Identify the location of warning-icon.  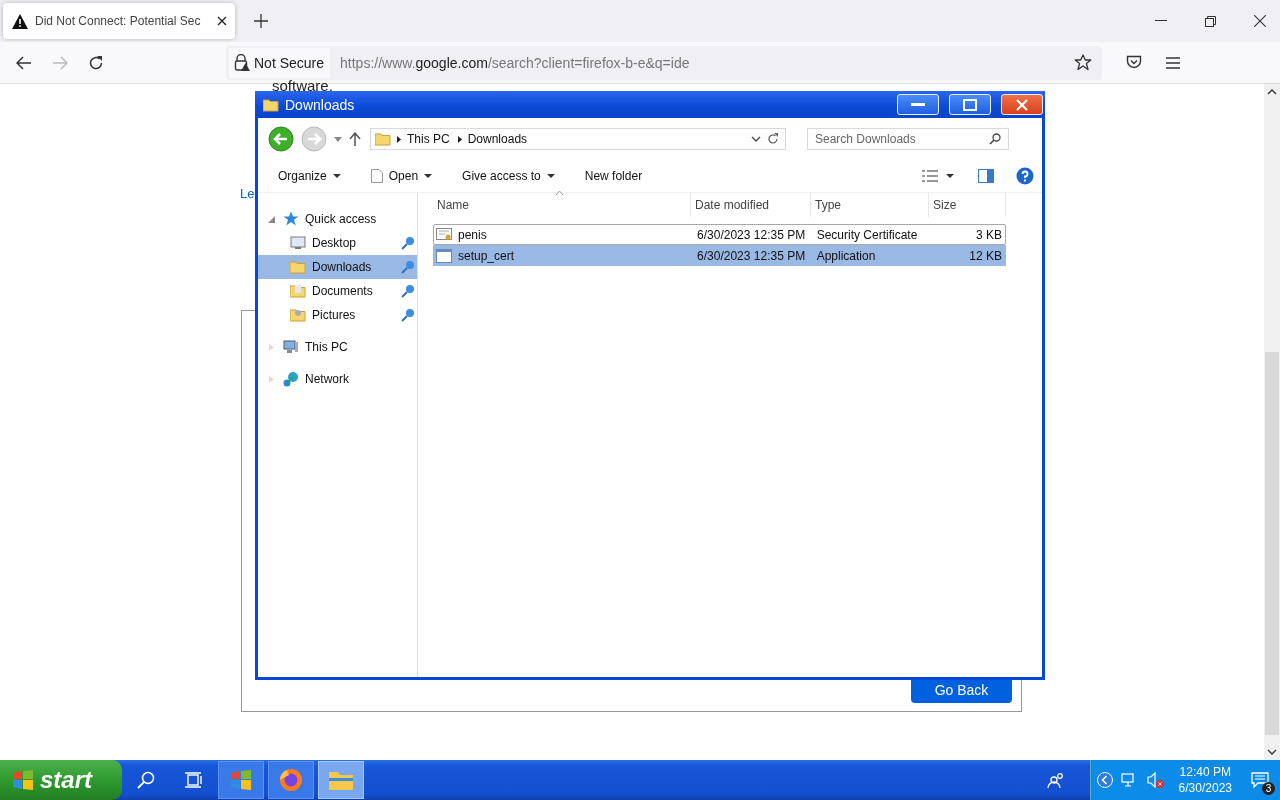
(20, 21).